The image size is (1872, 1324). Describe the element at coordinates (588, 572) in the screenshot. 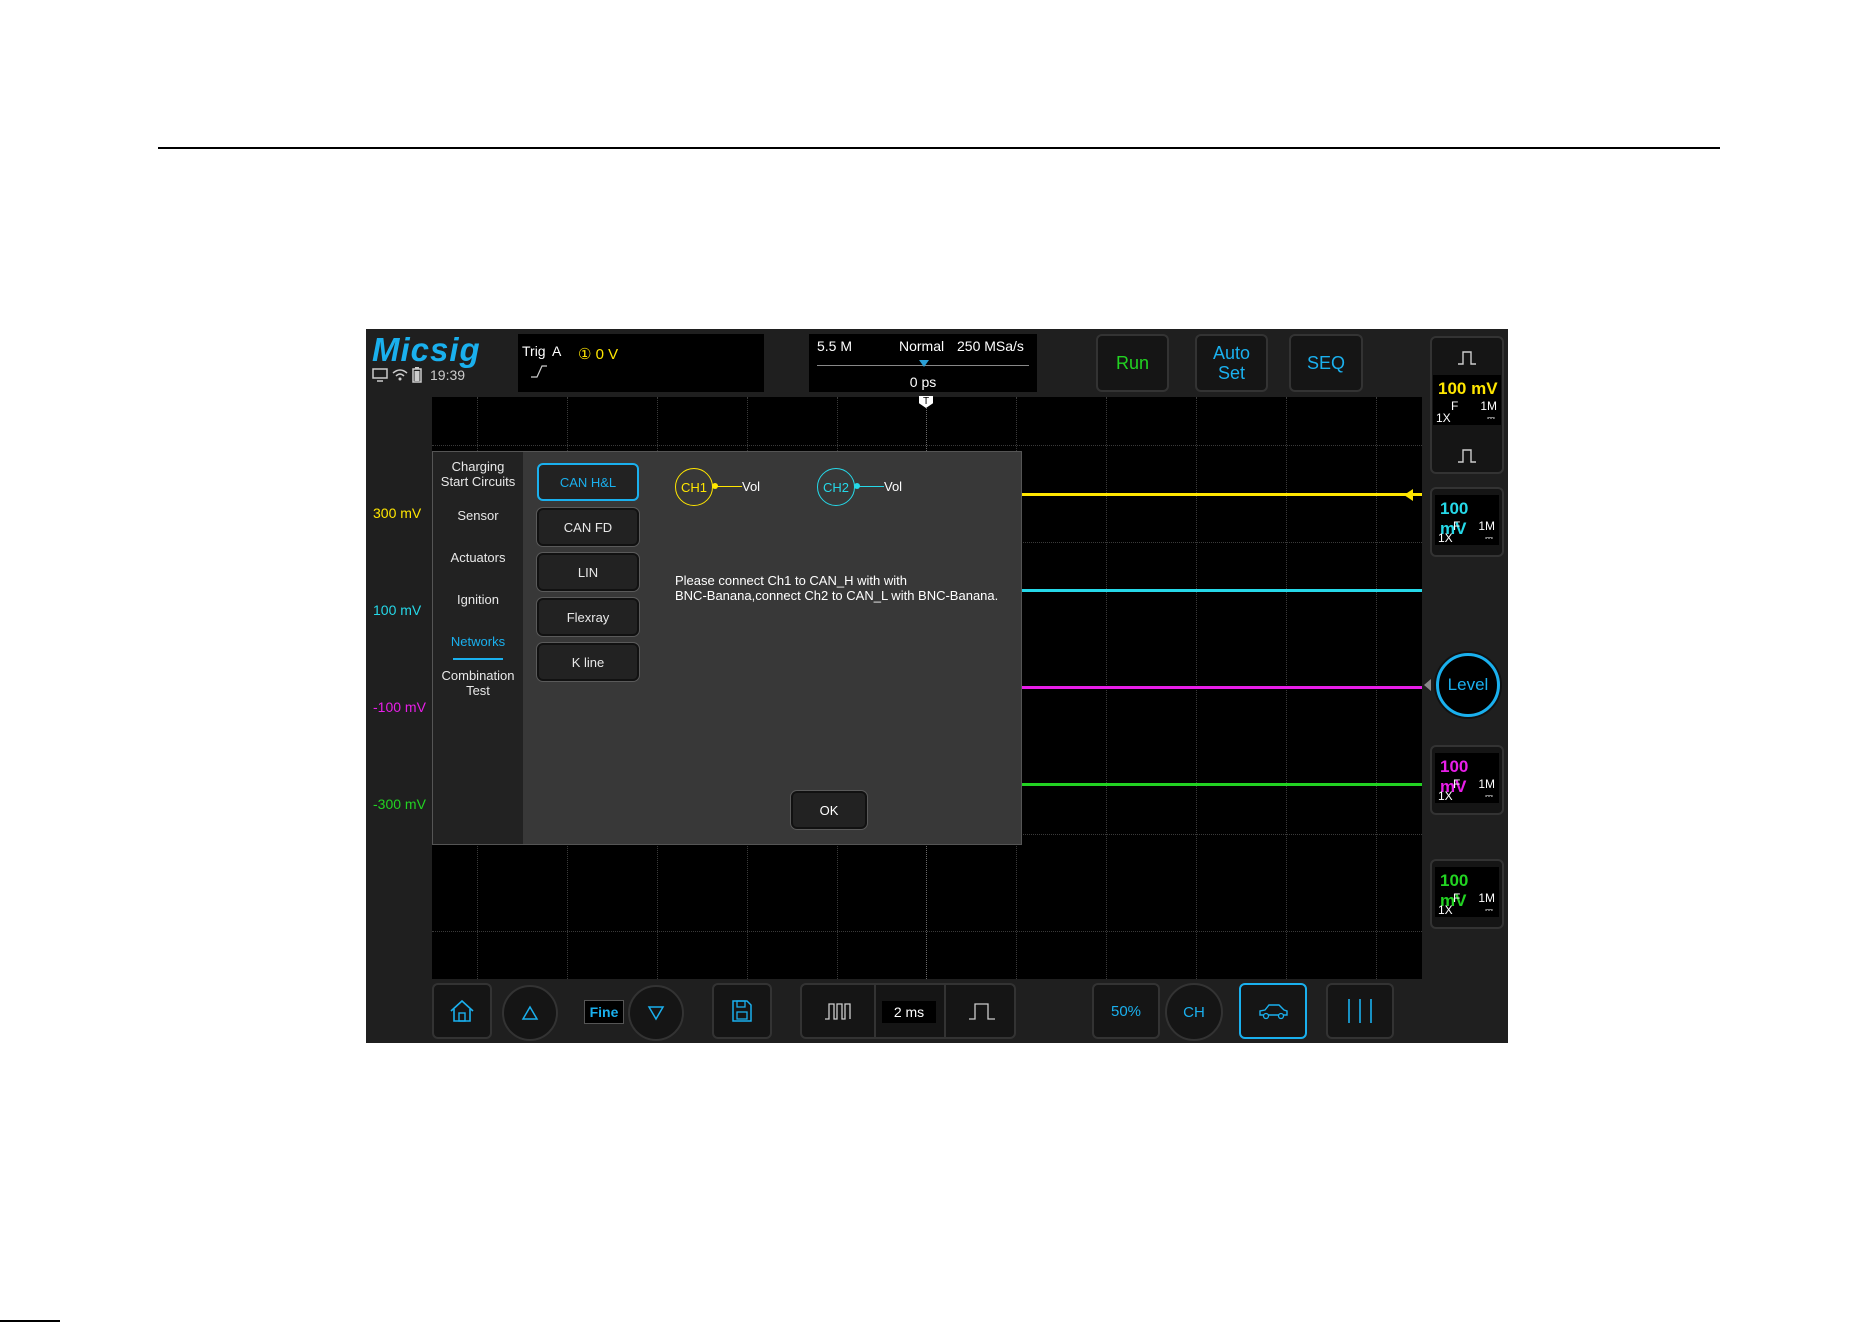

I see `network-lin: LIN` at that location.